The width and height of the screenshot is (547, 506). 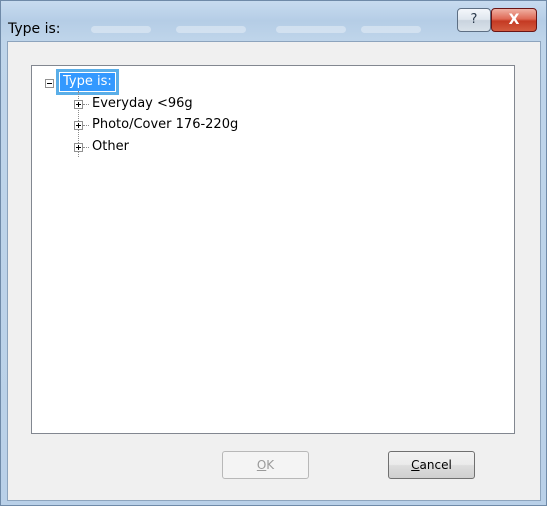 I want to click on ok-button: OK, so click(x=265, y=465).